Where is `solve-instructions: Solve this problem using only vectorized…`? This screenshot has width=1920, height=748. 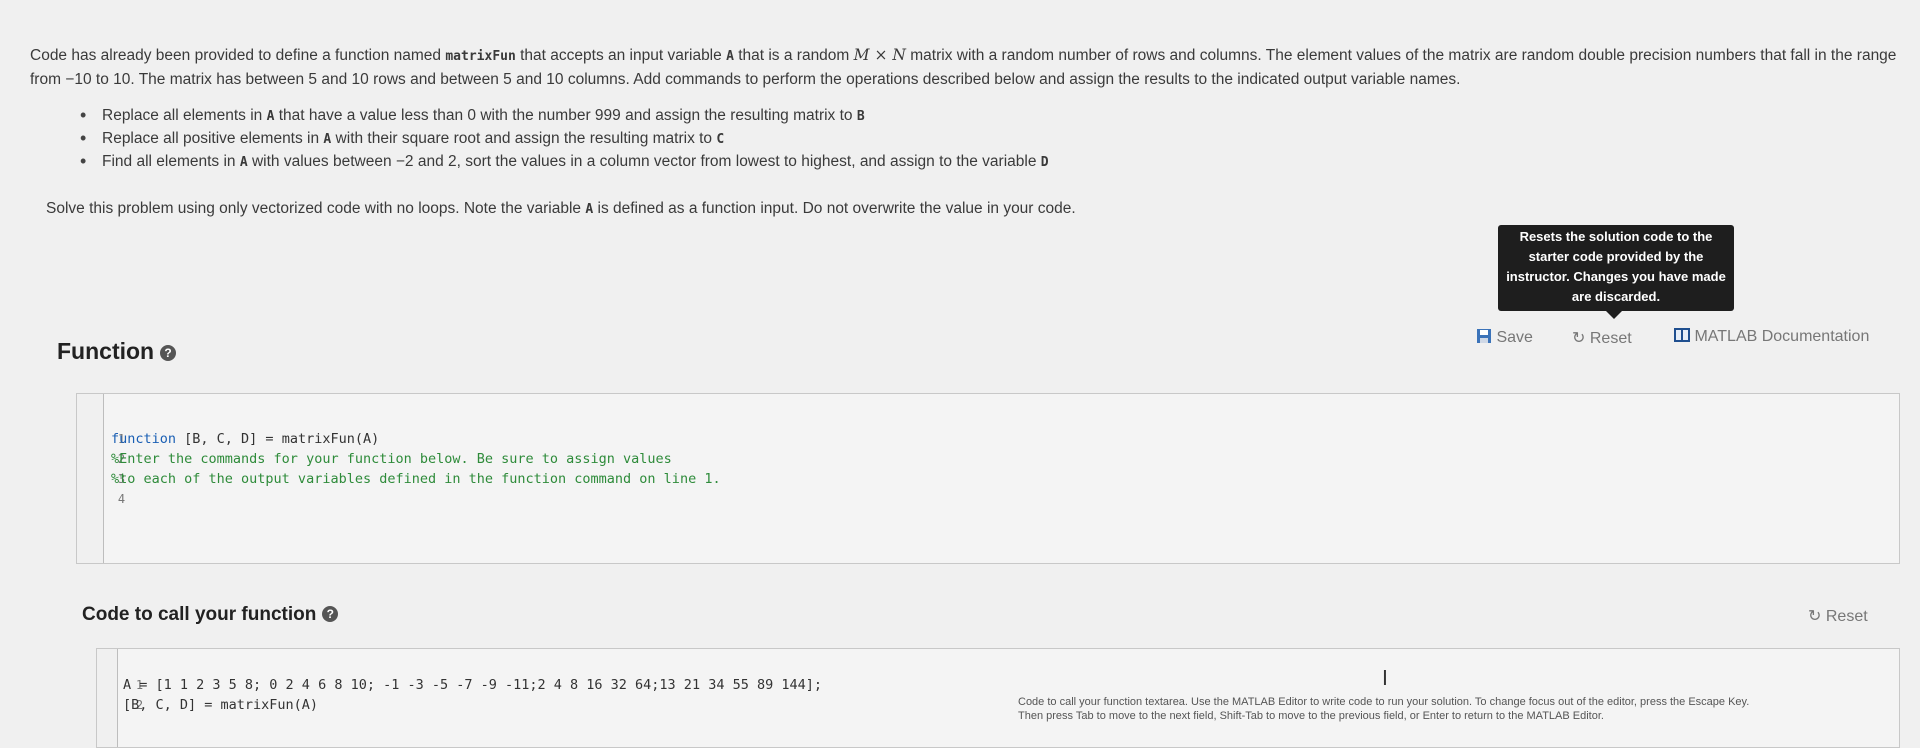 solve-instructions: Solve this problem using only vectorized… is located at coordinates (561, 208).